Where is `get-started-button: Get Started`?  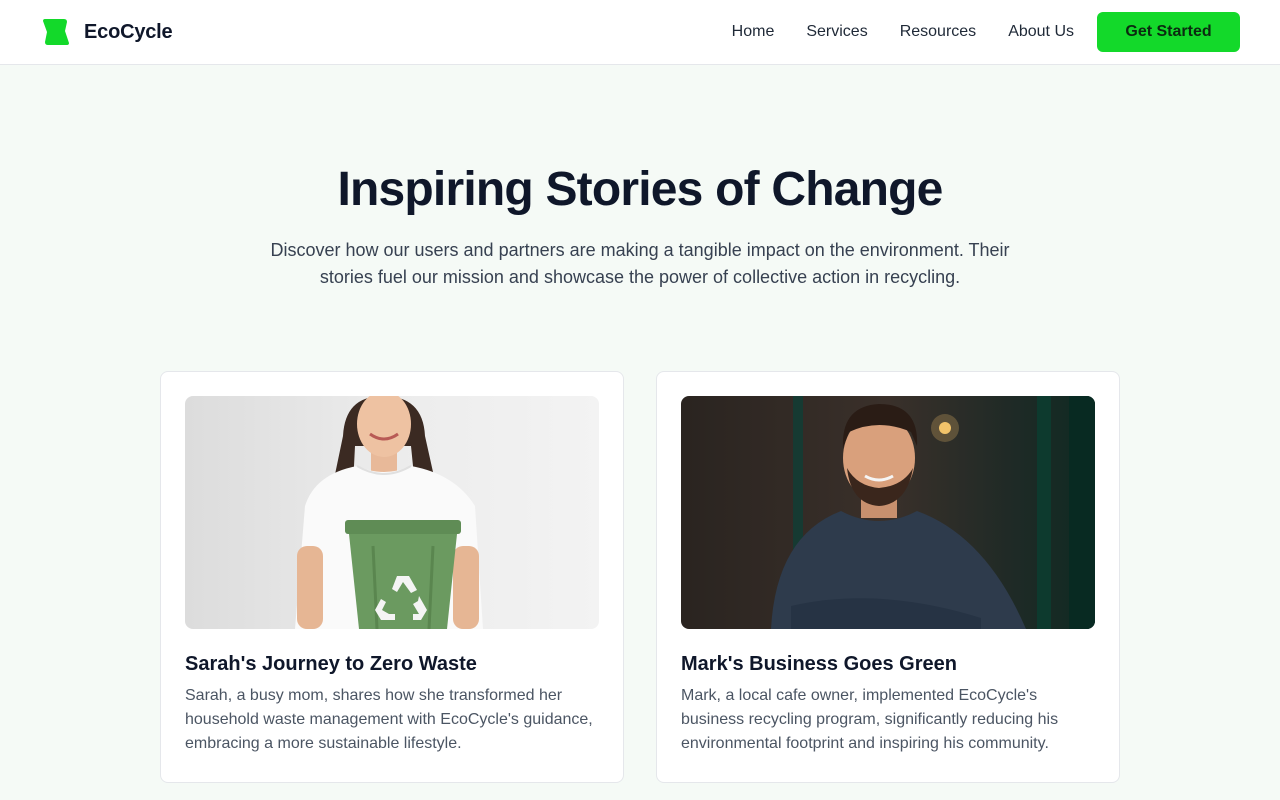 get-started-button: Get Started is located at coordinates (1168, 32).